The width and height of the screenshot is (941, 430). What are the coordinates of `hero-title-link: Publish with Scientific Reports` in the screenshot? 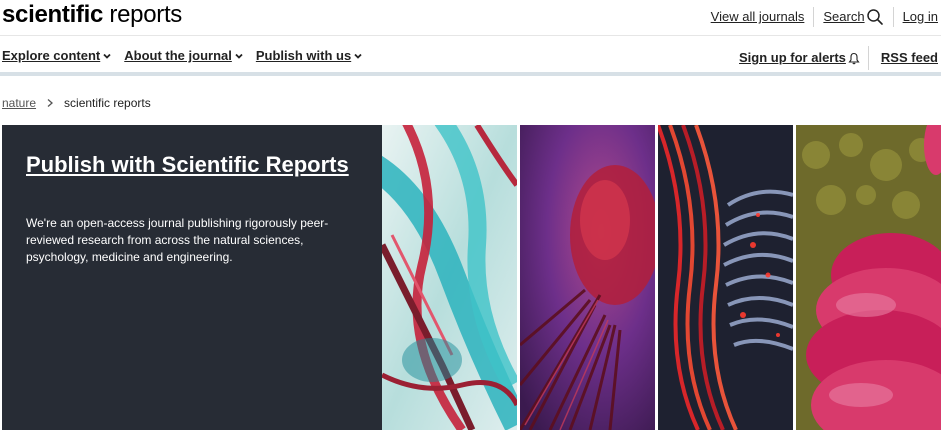 It's located at (191, 164).